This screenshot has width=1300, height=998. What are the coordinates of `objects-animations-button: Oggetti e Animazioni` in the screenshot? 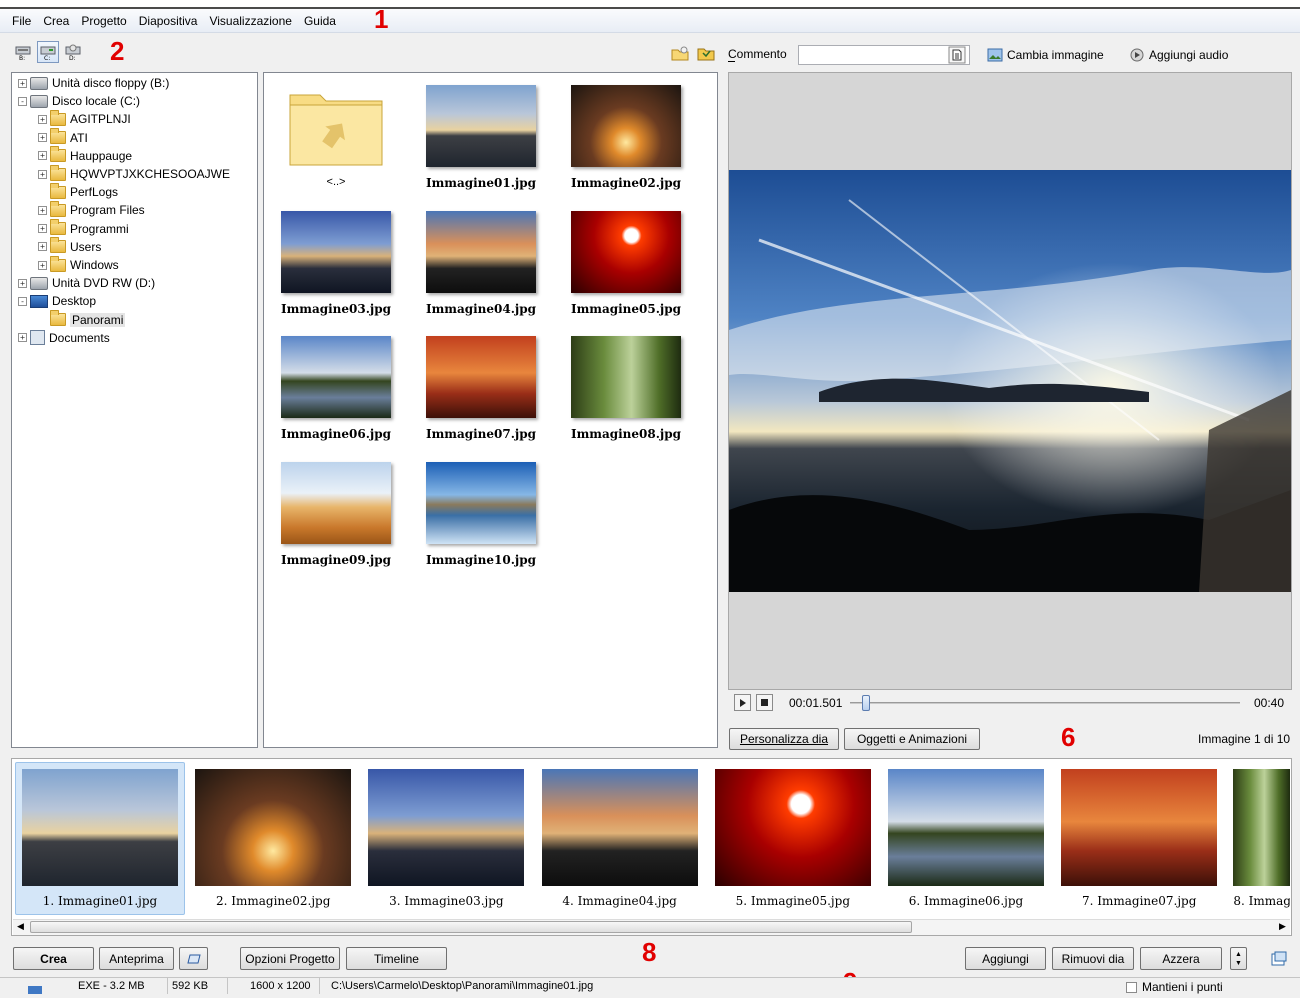 It's located at (912, 739).